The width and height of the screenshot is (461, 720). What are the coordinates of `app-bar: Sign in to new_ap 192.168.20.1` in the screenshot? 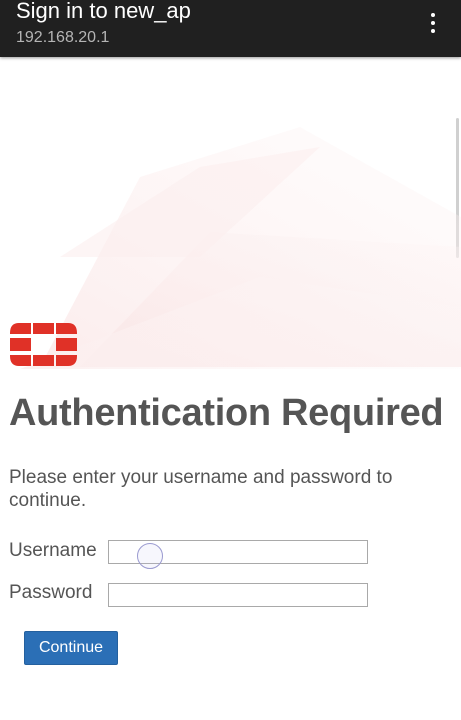 It's located at (230, 28).